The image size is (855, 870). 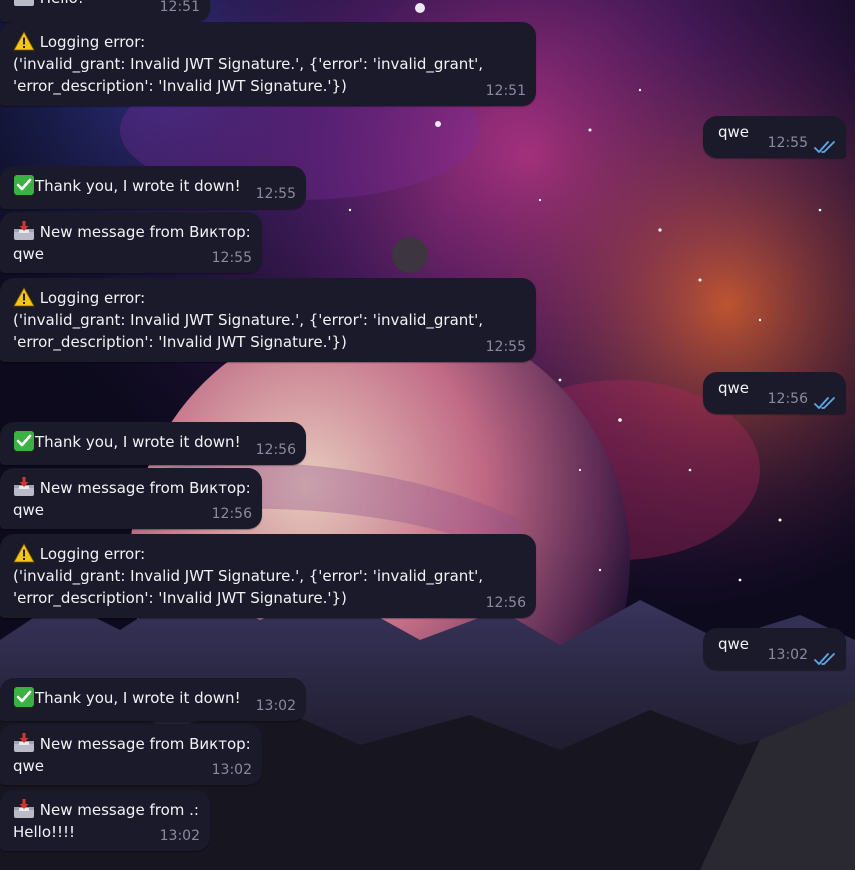 I want to click on message-line: New message from .:, so click(x=106, y=810).